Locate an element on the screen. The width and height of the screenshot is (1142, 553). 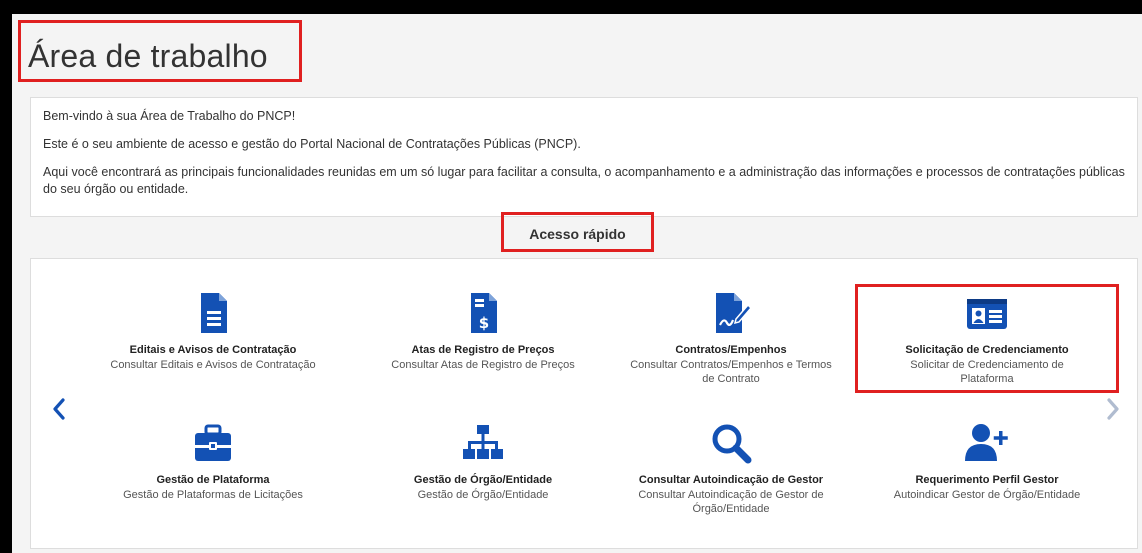
quick-access-title-highlight: Acesso rápido is located at coordinates (577, 232).